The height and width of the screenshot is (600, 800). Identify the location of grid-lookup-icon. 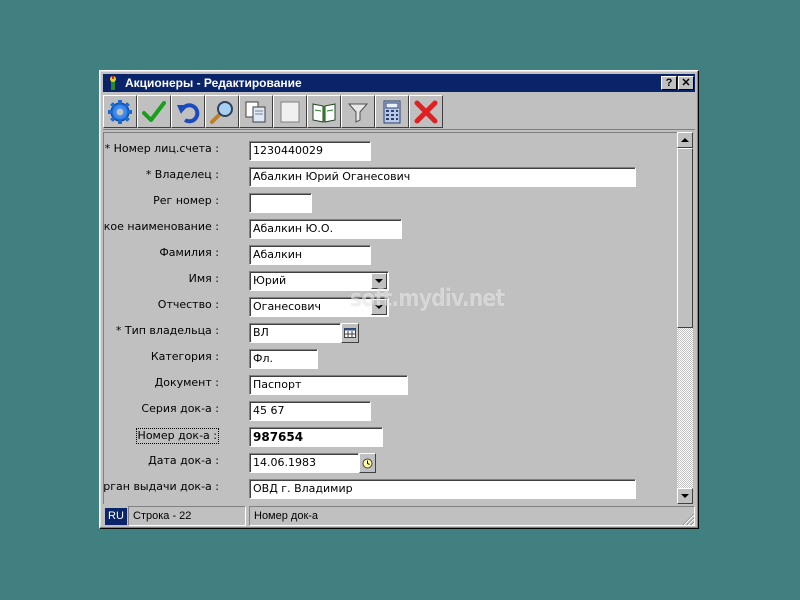
(350, 333).